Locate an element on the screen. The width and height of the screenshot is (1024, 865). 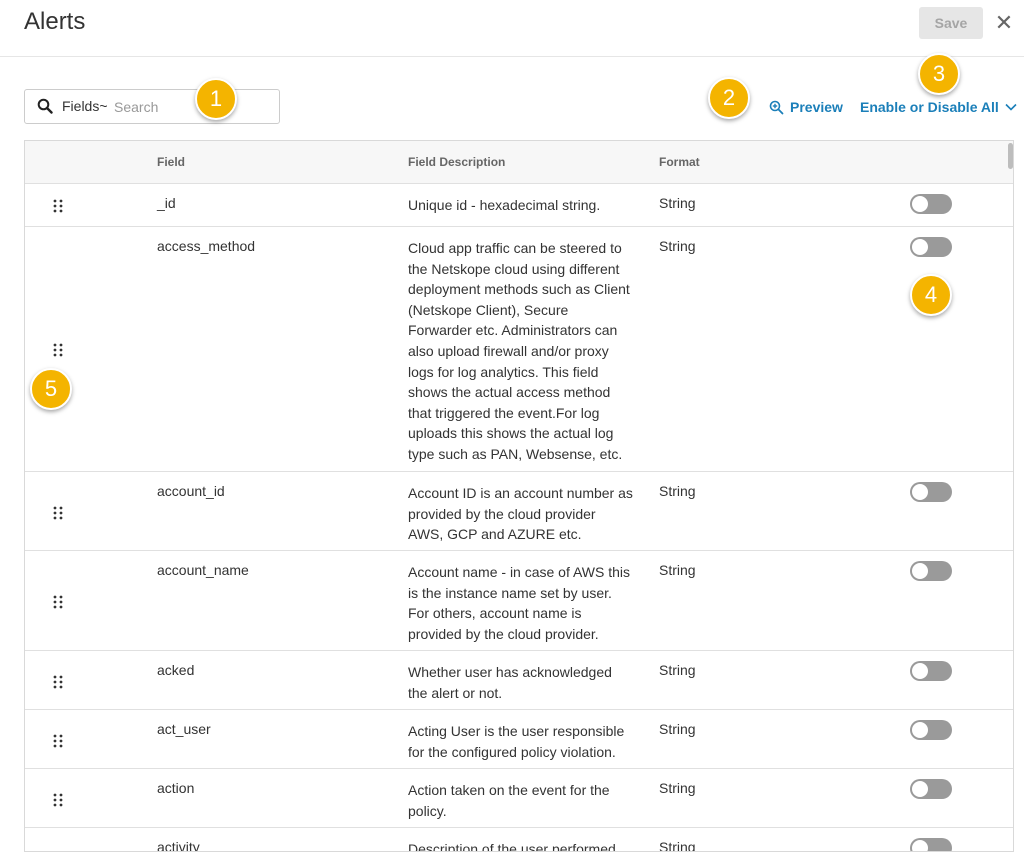
field-name: action is located at coordinates (176, 788).